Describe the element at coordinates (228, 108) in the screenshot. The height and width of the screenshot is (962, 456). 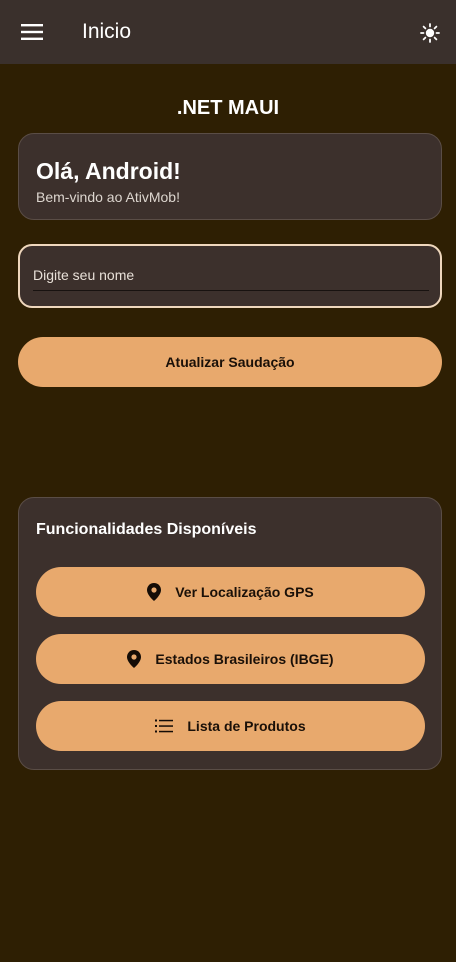
I see `brand-heading: .NET MAUI` at that location.